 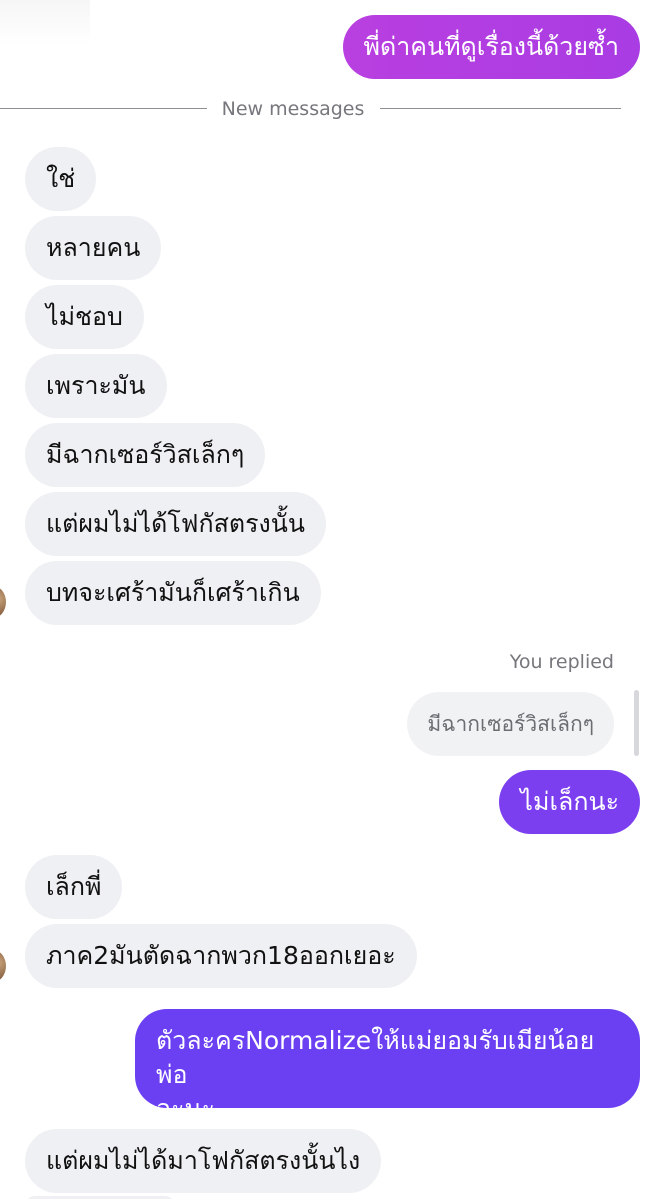 I want to click on message-text: เพราะมัน, so click(x=96, y=385).